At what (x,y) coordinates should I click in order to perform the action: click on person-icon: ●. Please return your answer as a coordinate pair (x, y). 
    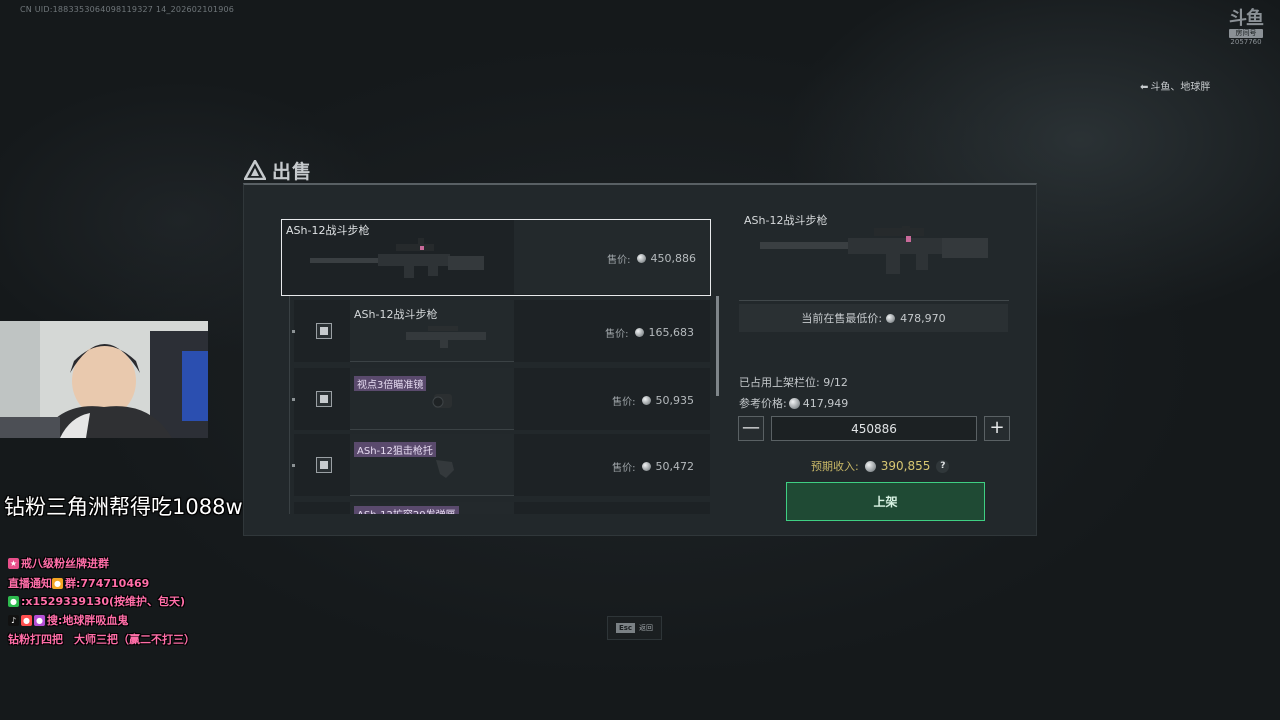
    Looking at the image, I should click on (57, 583).